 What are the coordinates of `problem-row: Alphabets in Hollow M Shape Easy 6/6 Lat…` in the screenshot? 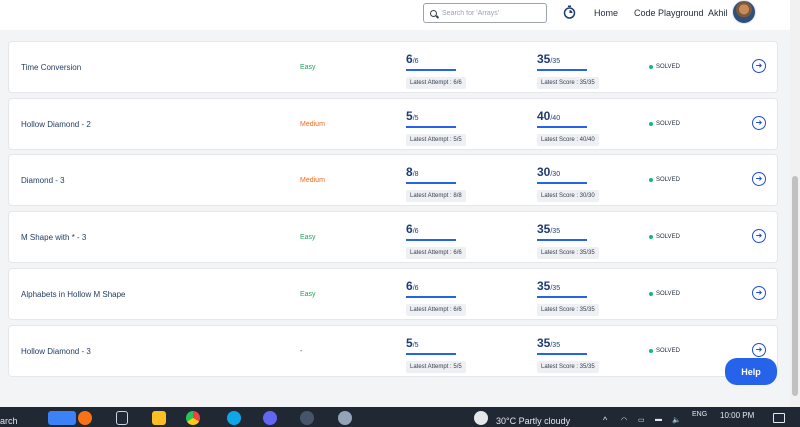 It's located at (393, 294).